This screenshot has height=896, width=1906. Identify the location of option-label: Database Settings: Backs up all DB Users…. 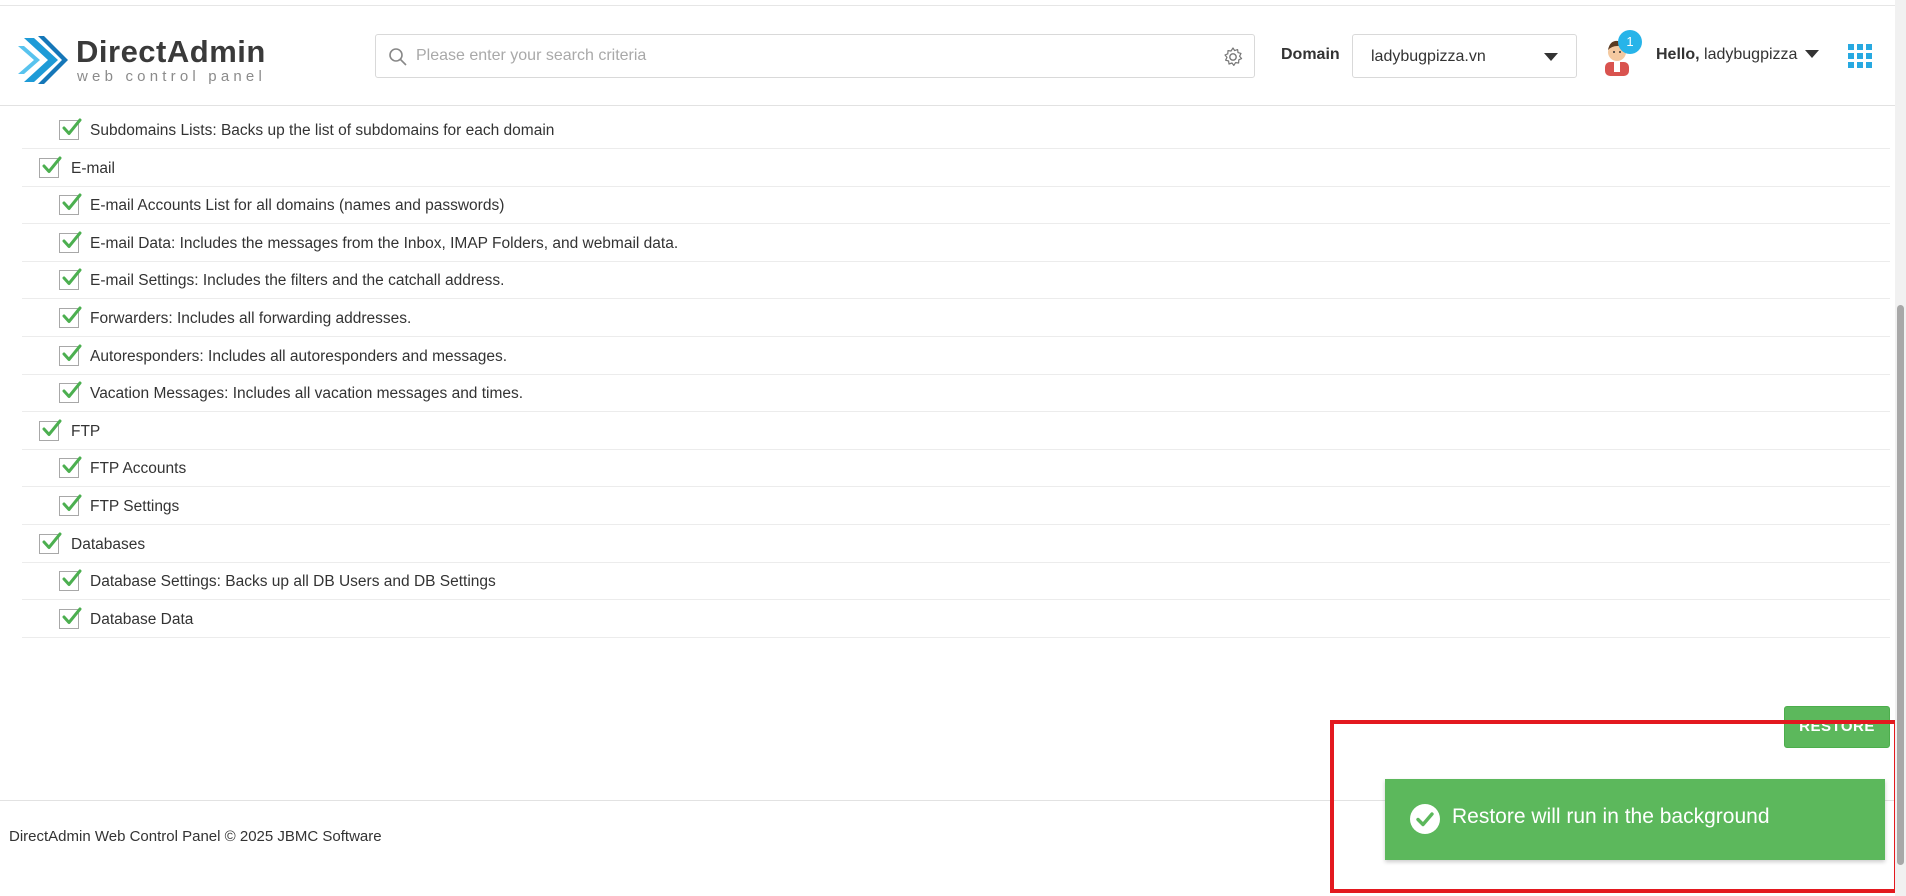
(293, 582).